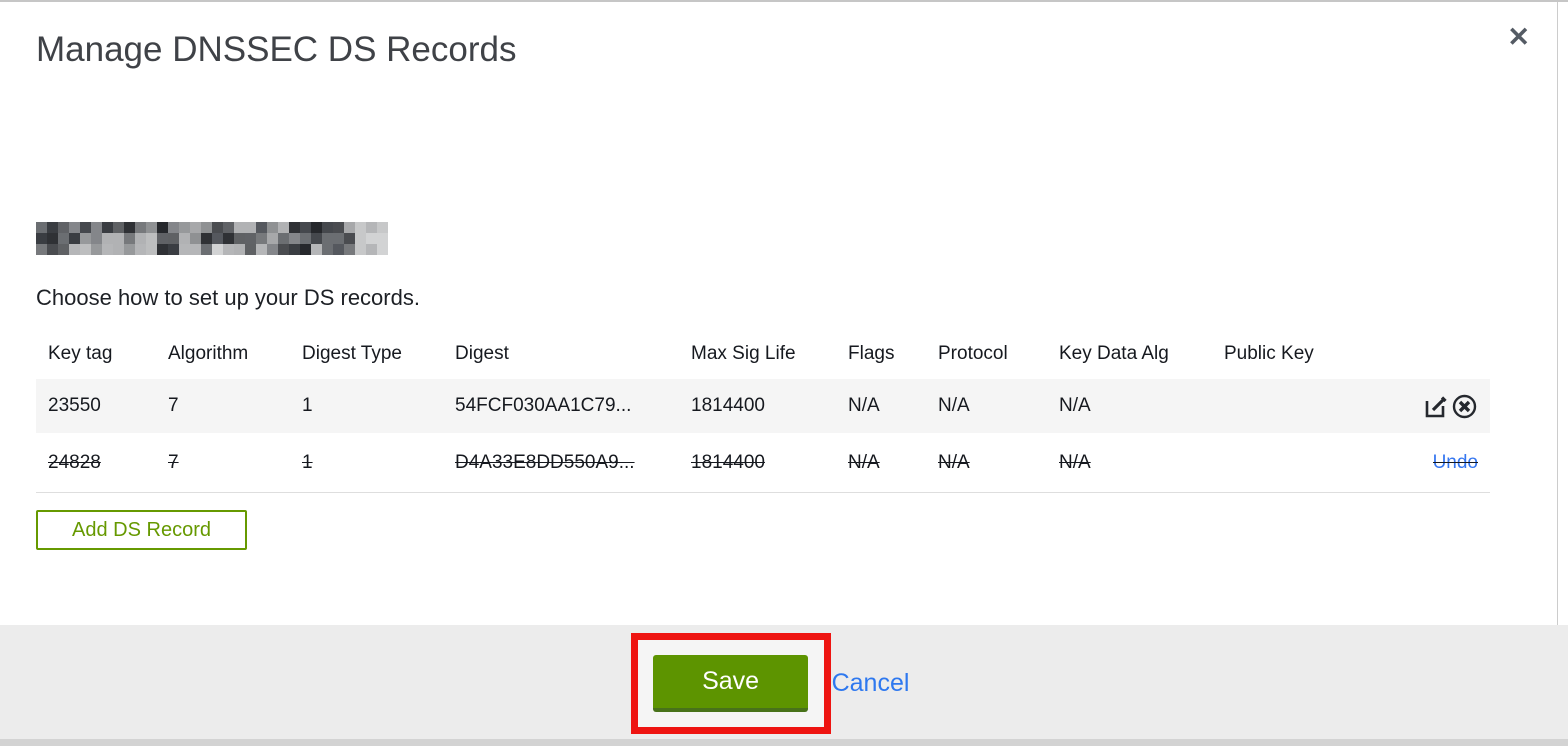 The width and height of the screenshot is (1568, 746). I want to click on undo-link: Undo, so click(1455, 463).